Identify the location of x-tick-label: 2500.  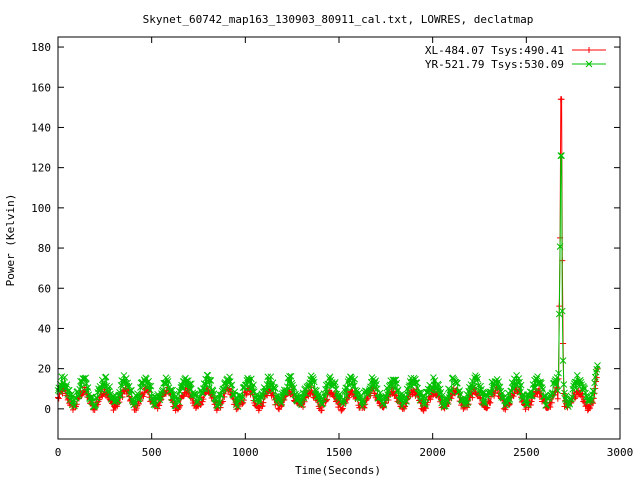
(526, 452).